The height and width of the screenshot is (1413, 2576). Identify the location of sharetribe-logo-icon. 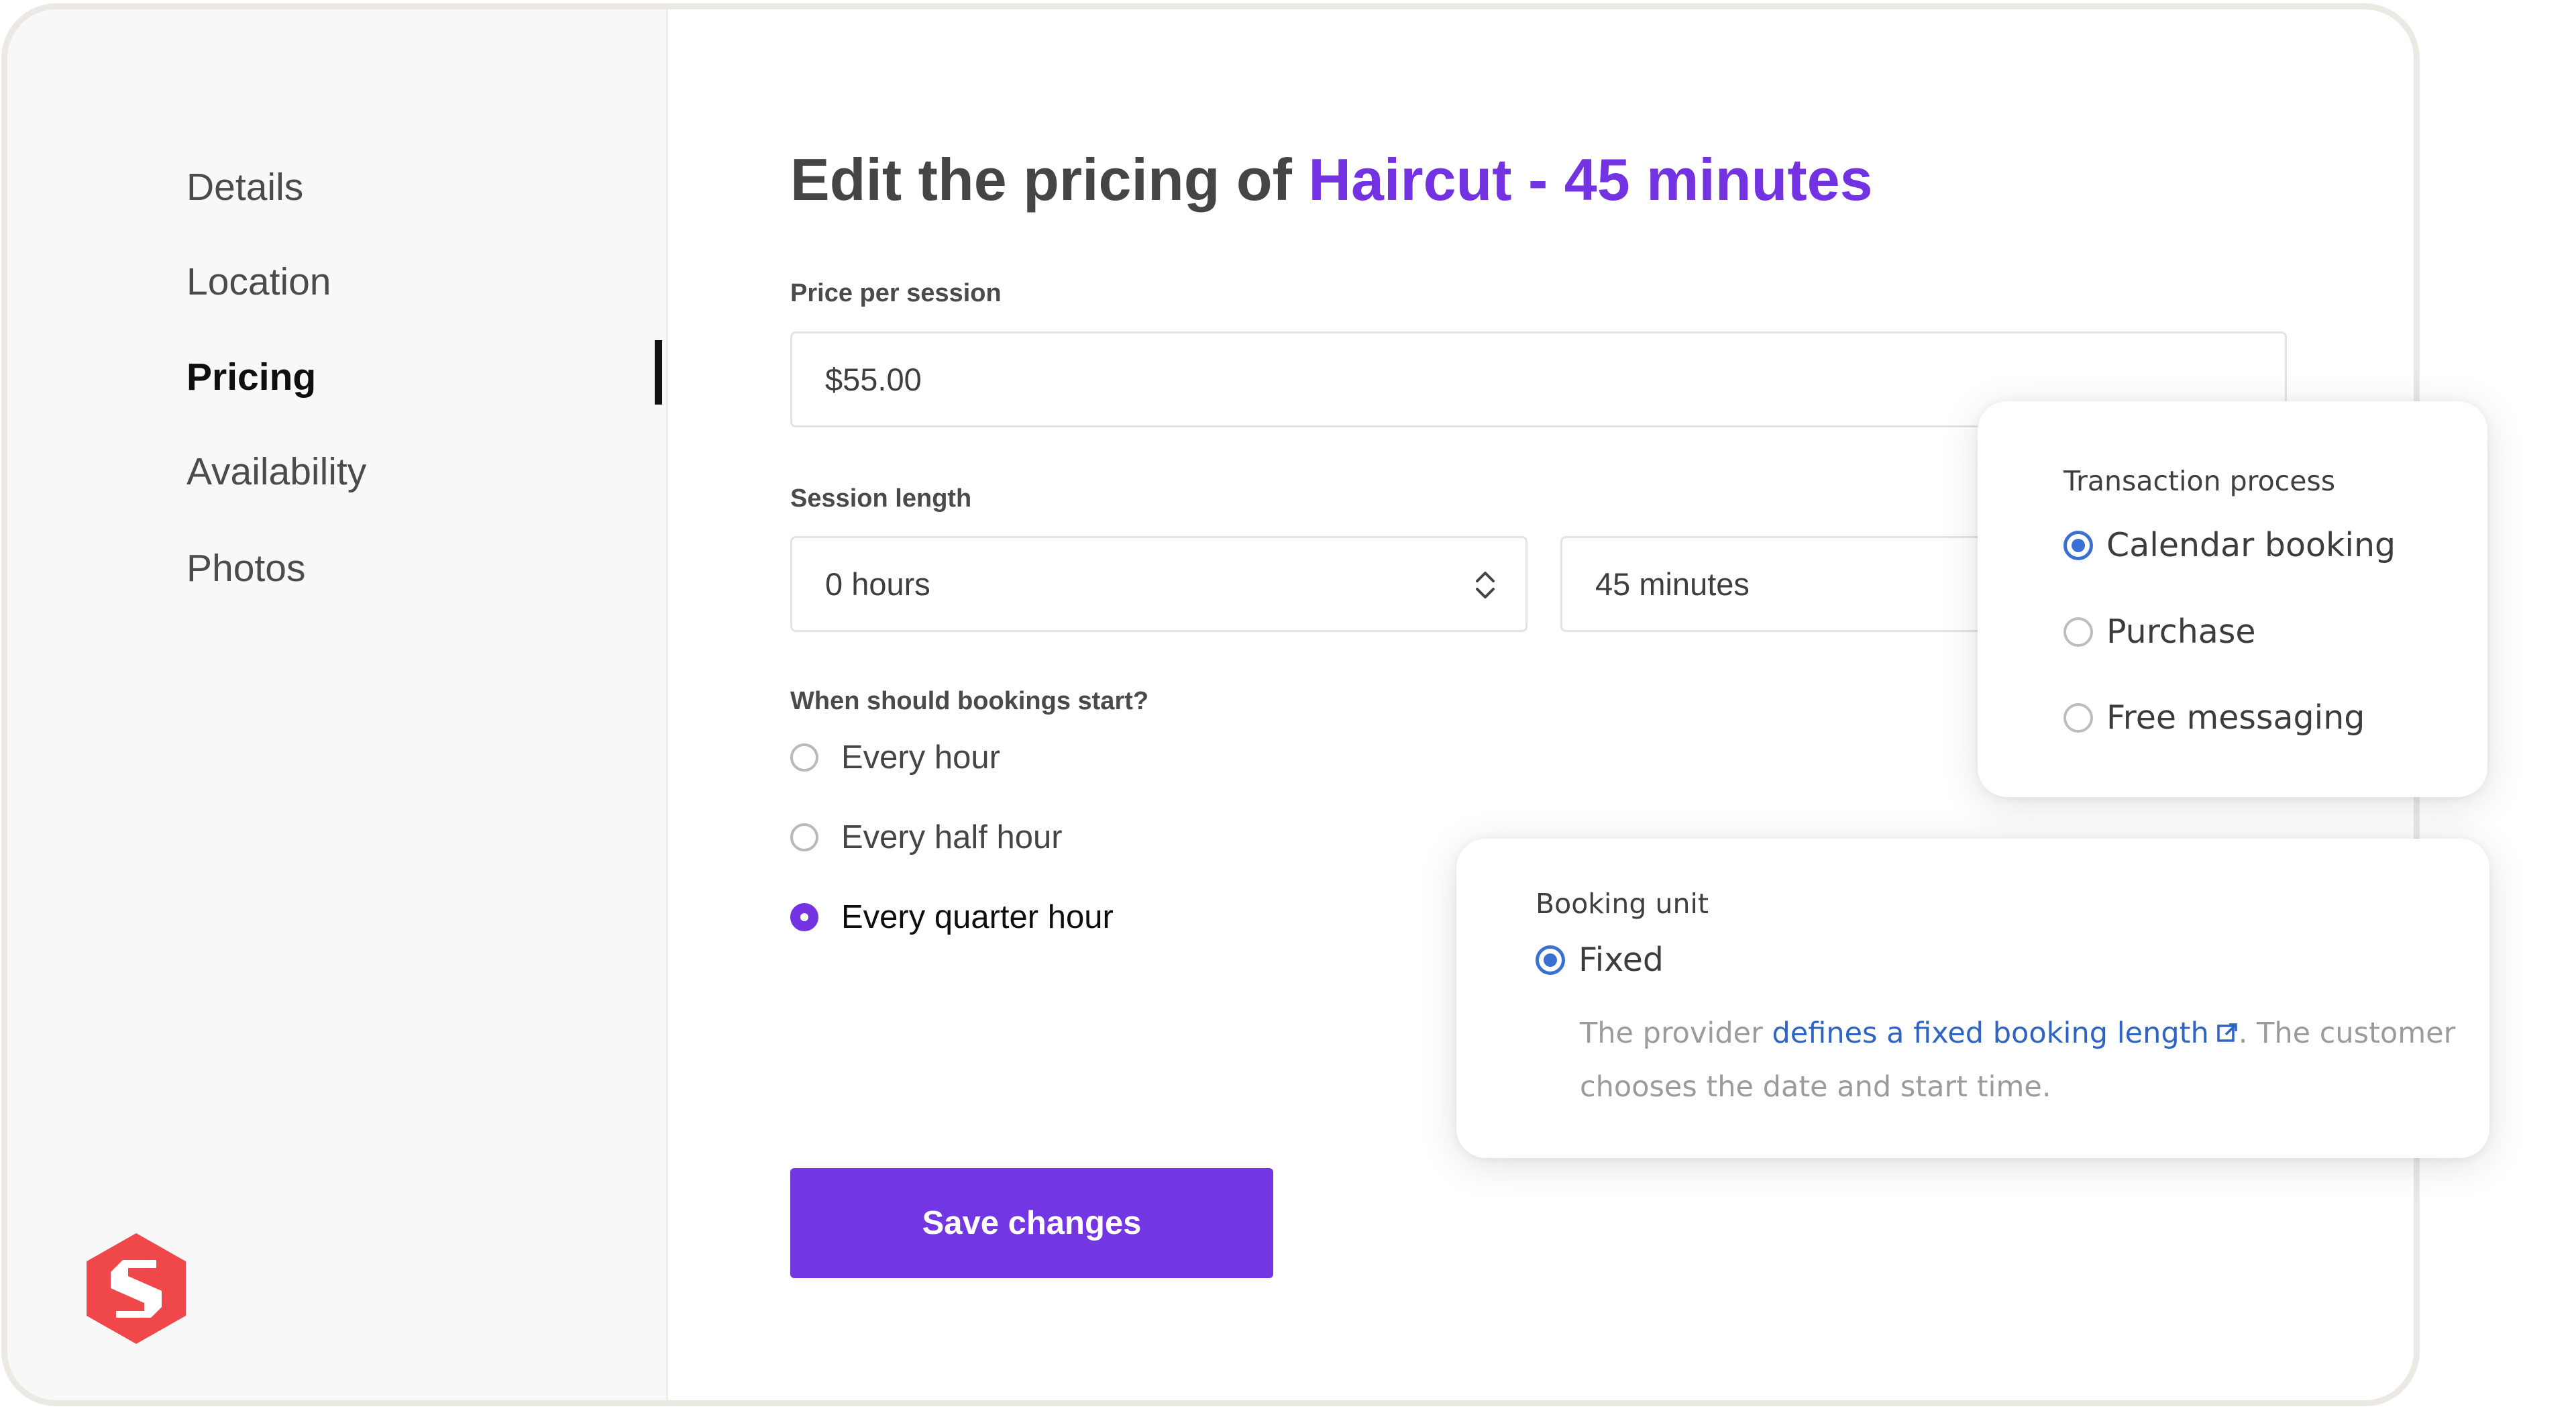
(136, 1288).